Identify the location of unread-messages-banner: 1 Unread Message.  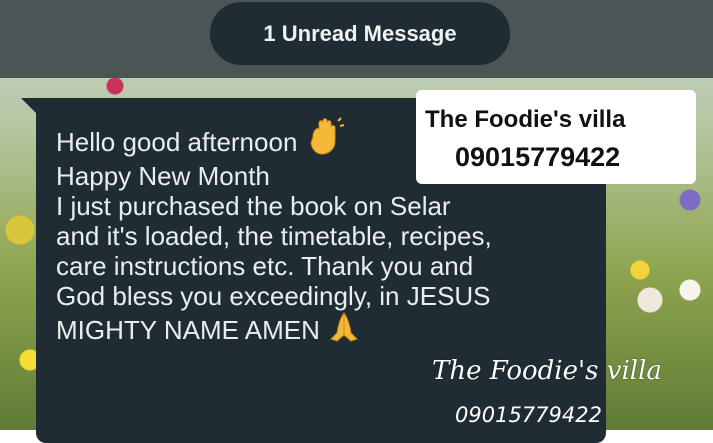
(360, 33).